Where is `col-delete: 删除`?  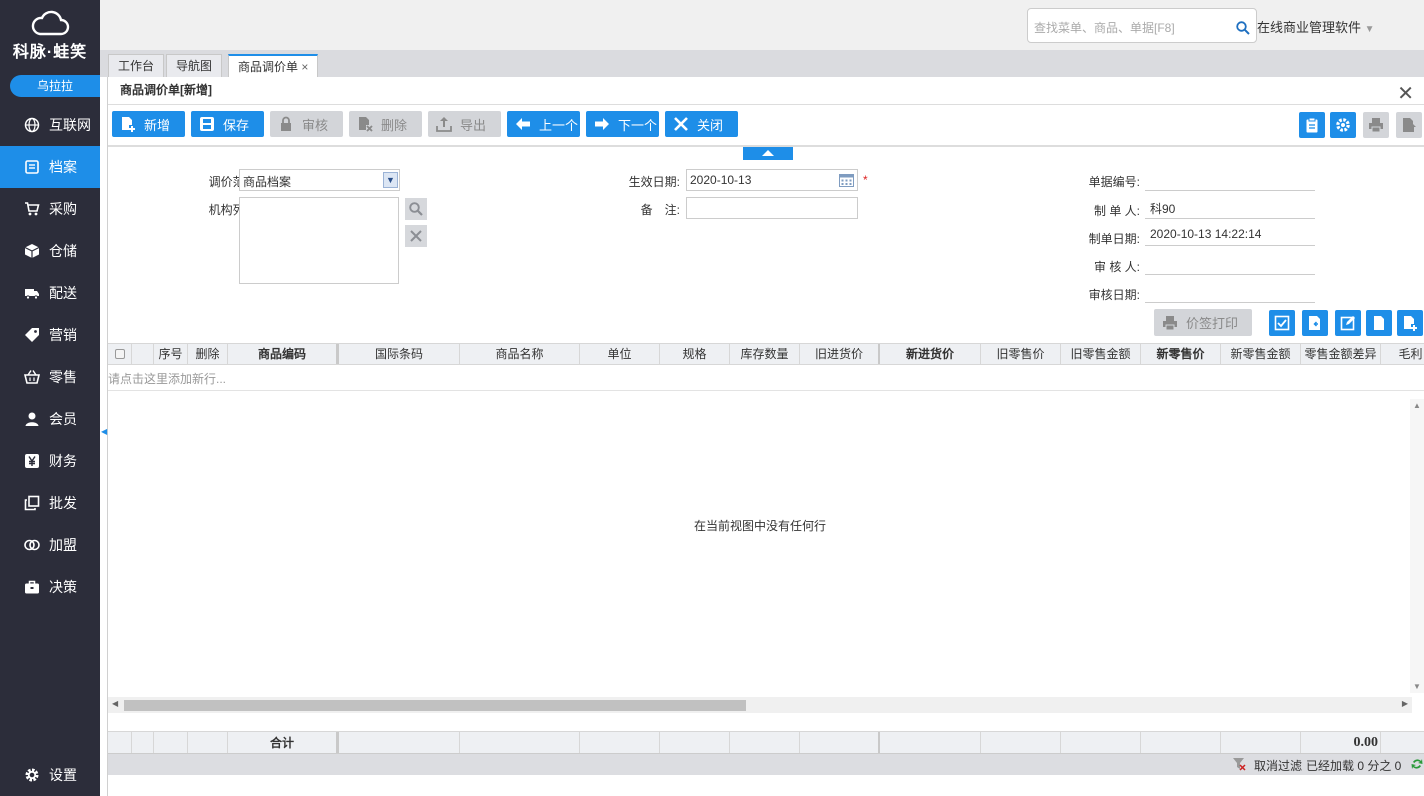
col-delete: 删除 is located at coordinates (208, 354).